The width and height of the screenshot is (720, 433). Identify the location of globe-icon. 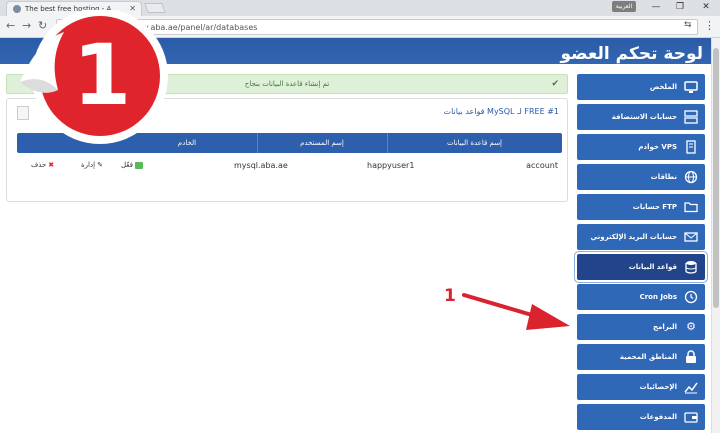
(691, 177).